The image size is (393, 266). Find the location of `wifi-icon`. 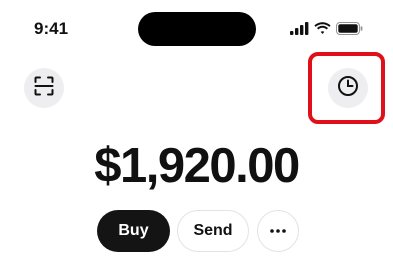

wifi-icon is located at coordinates (322, 28).